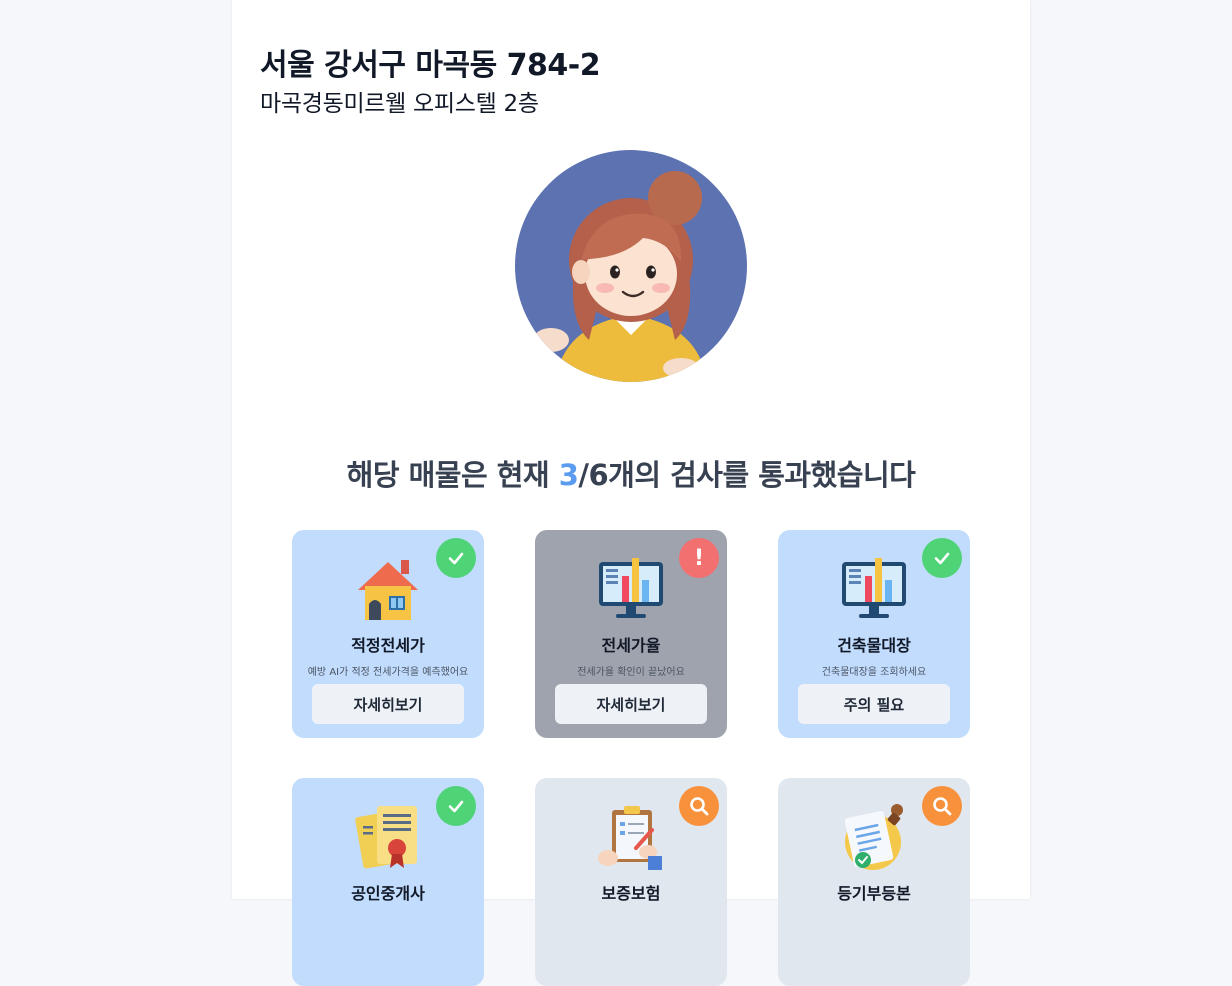 The width and height of the screenshot is (1232, 986). What do you see at coordinates (631, 266) in the screenshot?
I see `avatar` at bounding box center [631, 266].